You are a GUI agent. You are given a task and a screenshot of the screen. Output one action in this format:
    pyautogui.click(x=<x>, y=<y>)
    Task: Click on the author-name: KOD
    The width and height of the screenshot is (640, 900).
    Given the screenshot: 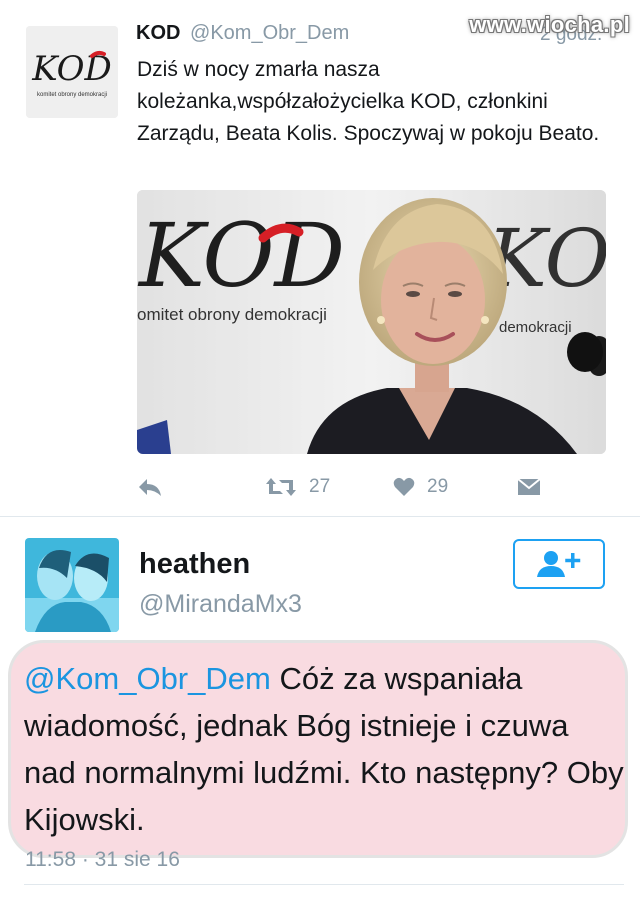 What is the action you would take?
    pyautogui.click(x=158, y=33)
    